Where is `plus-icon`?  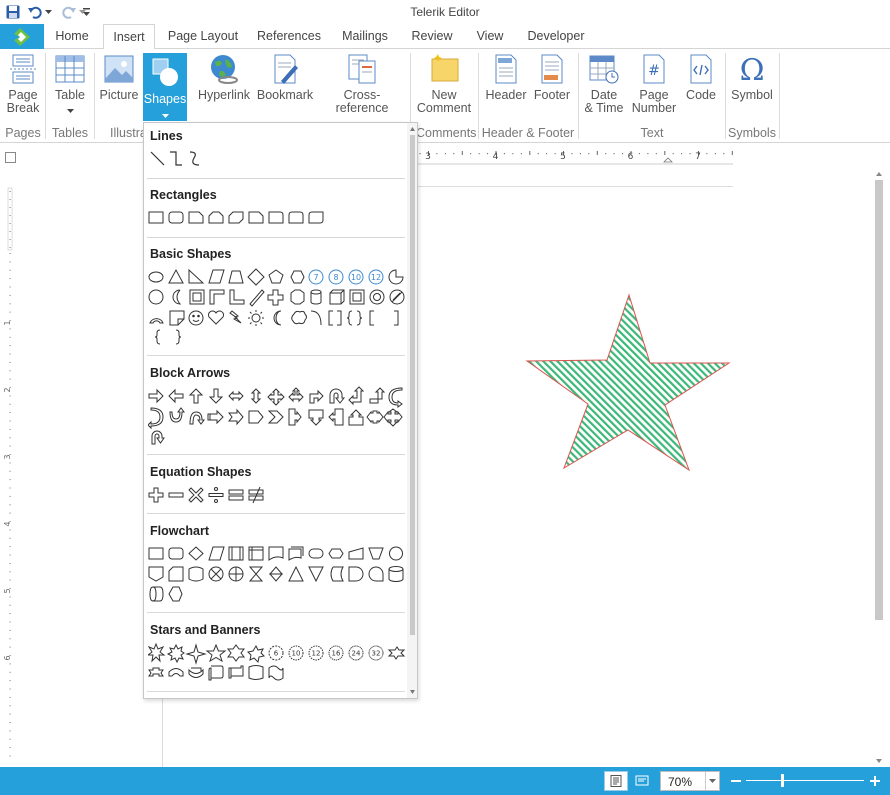 plus-icon is located at coordinates (156, 495).